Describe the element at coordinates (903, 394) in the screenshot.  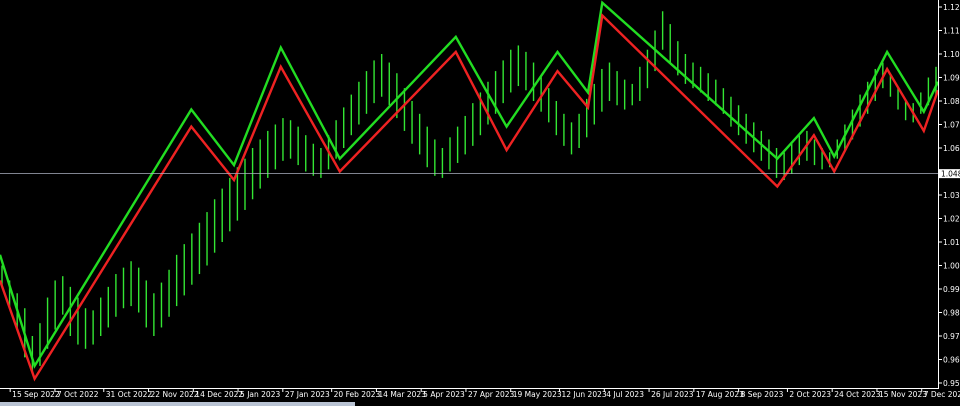
I see `x-tick-label: 15 Nov 2023` at that location.